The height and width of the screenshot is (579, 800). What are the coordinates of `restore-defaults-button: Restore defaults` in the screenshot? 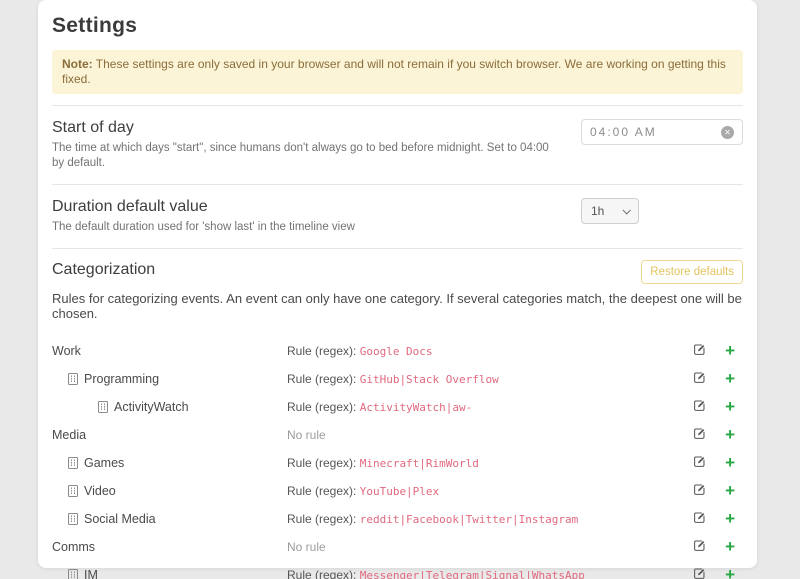 It's located at (692, 271).